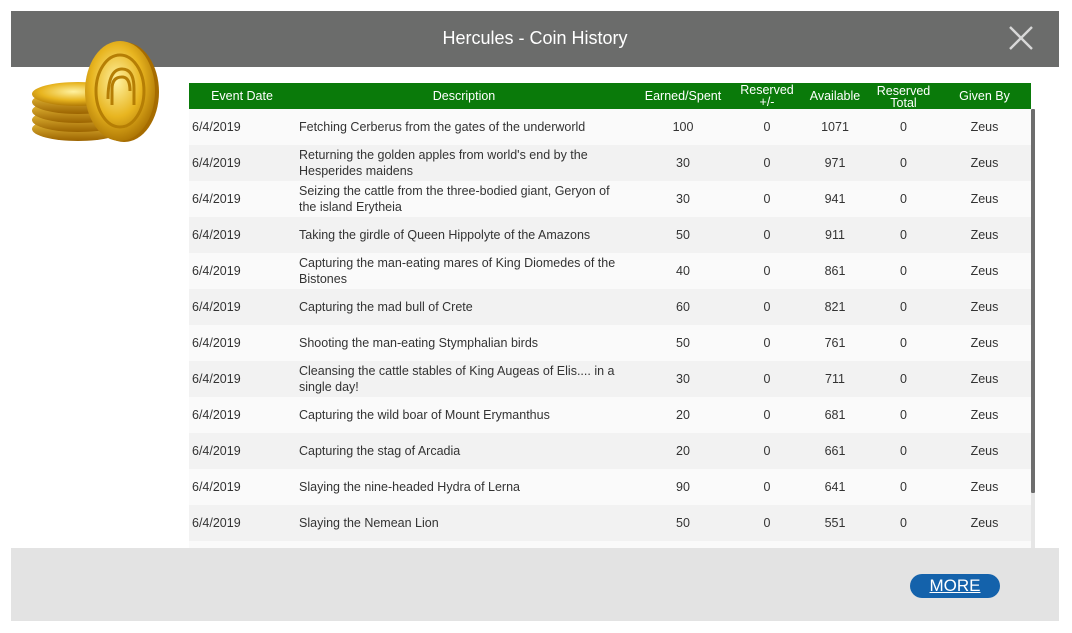 The width and height of the screenshot is (1072, 633). I want to click on row-earned-spent: 60, so click(683, 307).